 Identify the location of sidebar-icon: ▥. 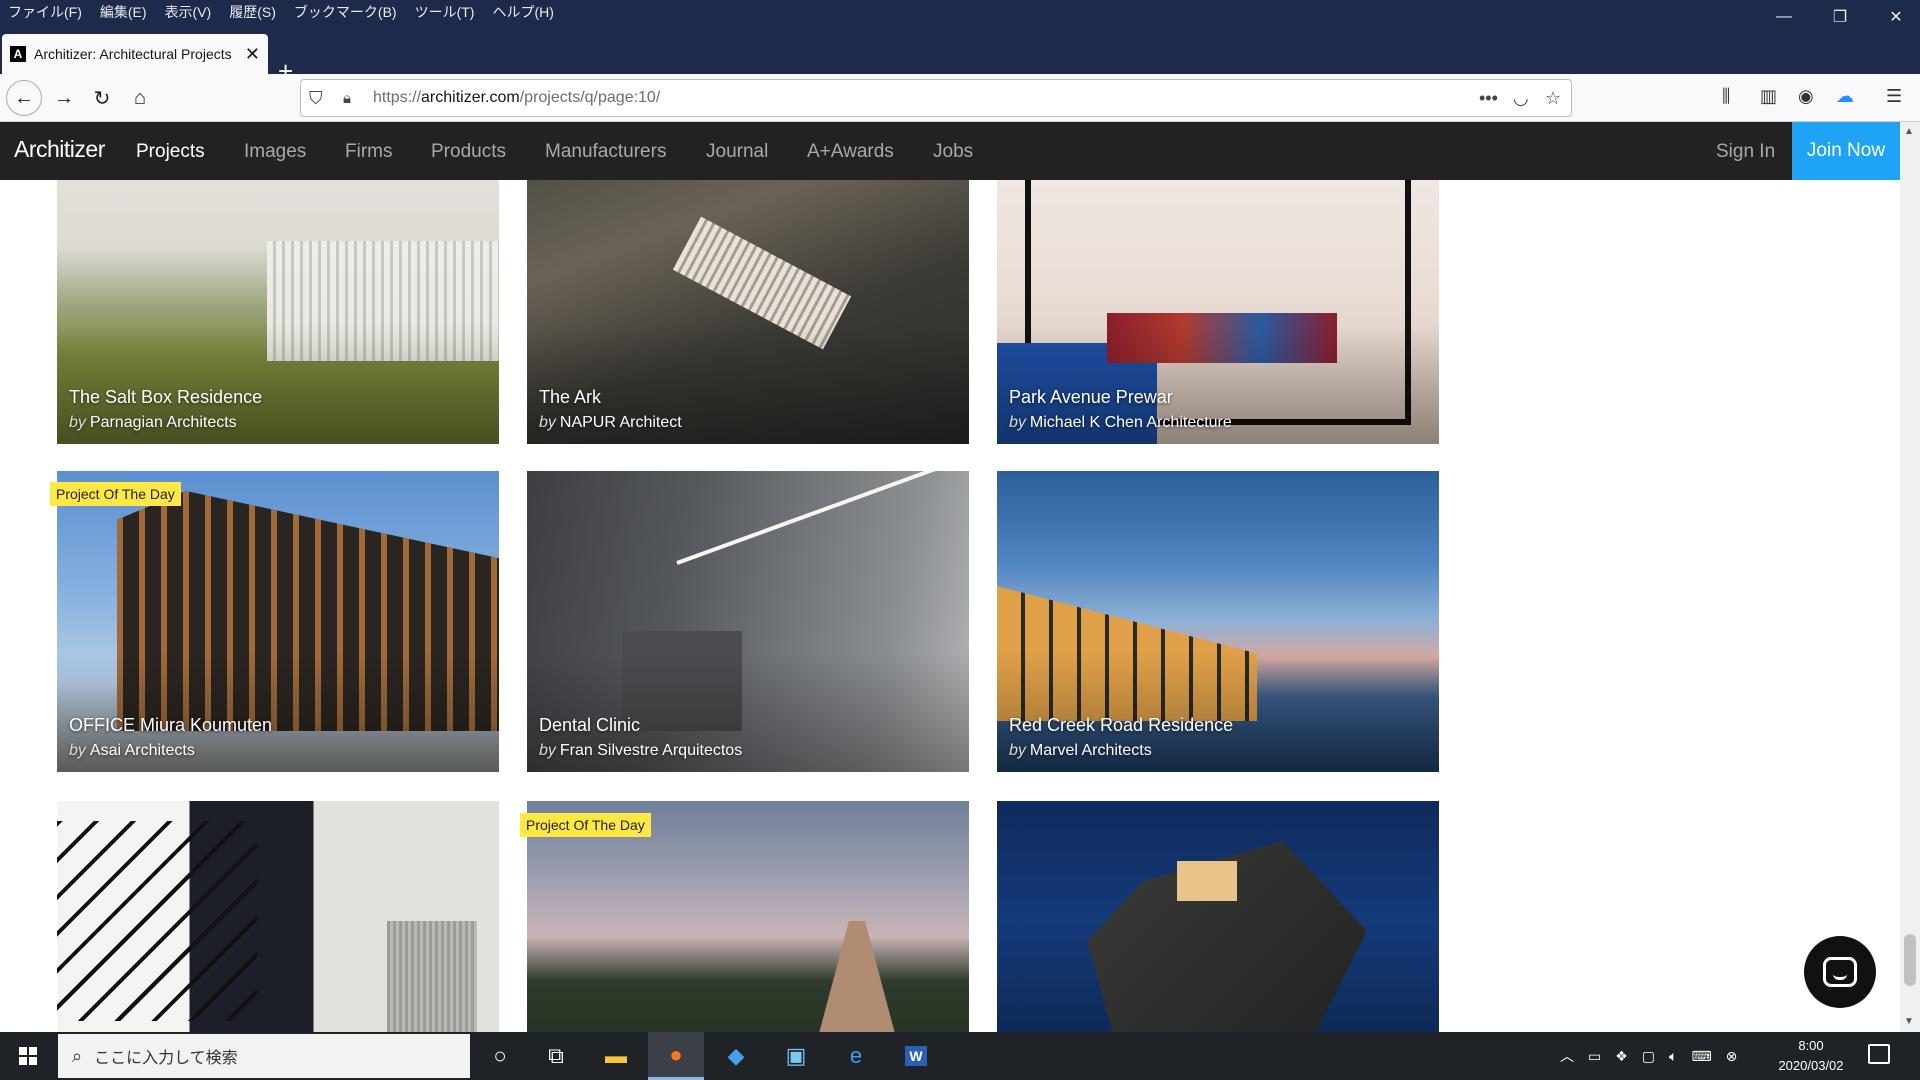
(1768, 96).